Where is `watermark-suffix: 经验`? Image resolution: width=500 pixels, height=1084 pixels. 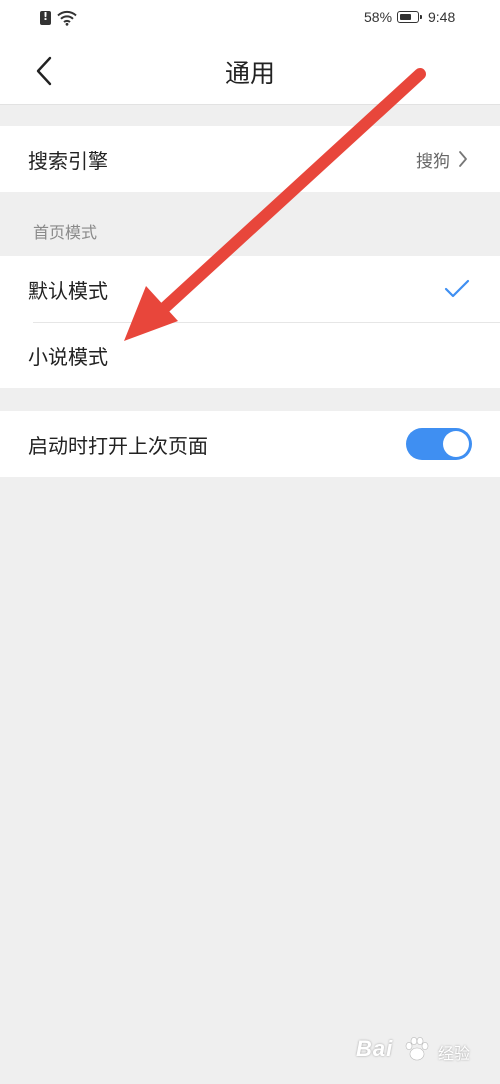 watermark-suffix: 经验 is located at coordinates (454, 1053).